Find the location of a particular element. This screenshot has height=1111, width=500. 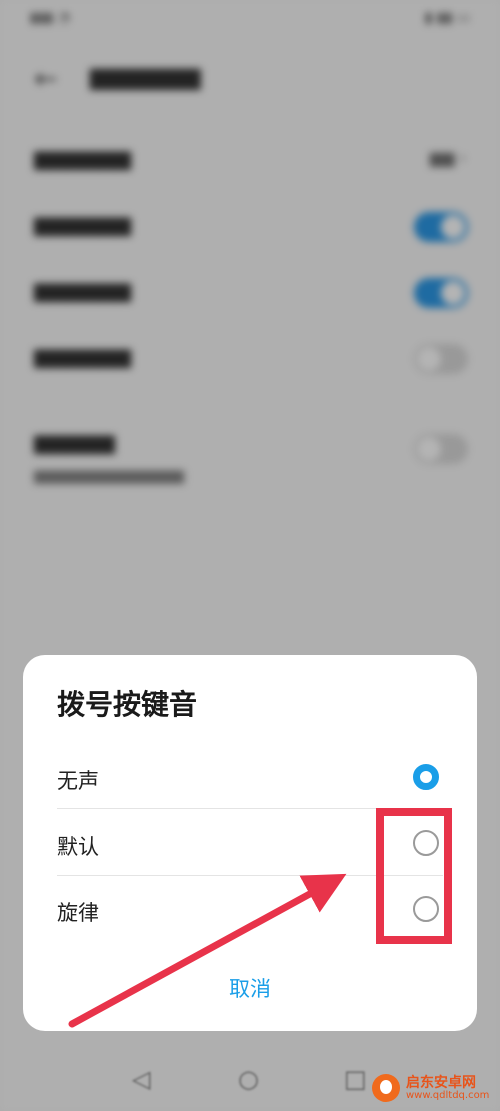

dialog-title: 拨号按键音 is located at coordinates (127, 704).